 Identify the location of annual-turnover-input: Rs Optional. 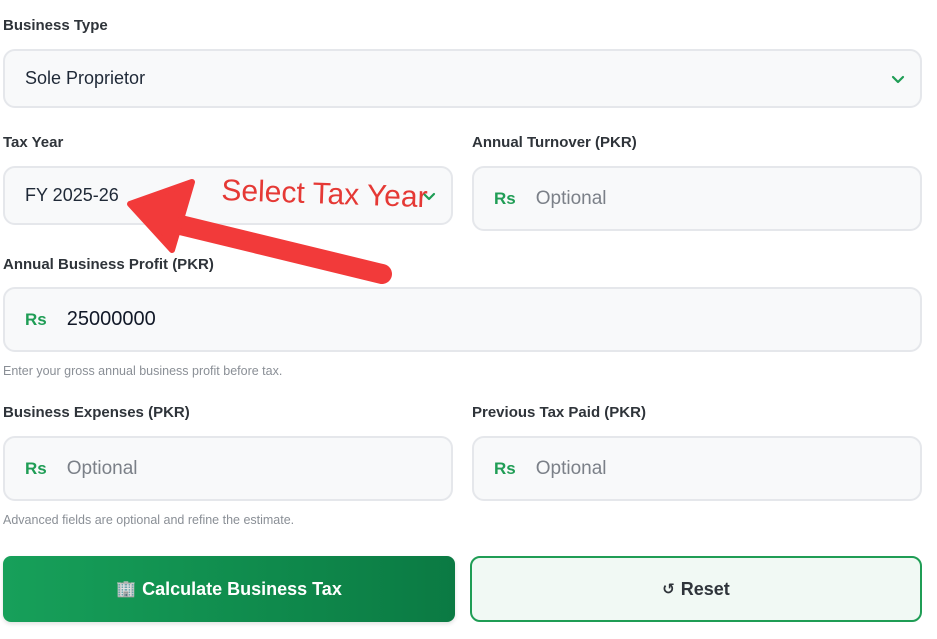
(697, 198).